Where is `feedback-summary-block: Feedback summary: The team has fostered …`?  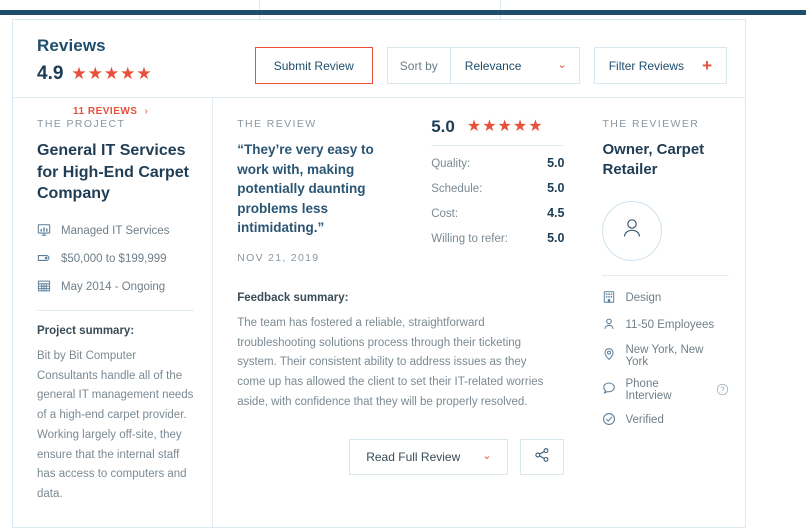
feedback-summary-block: Feedback summary: The team has fostered … is located at coordinates (393, 352).